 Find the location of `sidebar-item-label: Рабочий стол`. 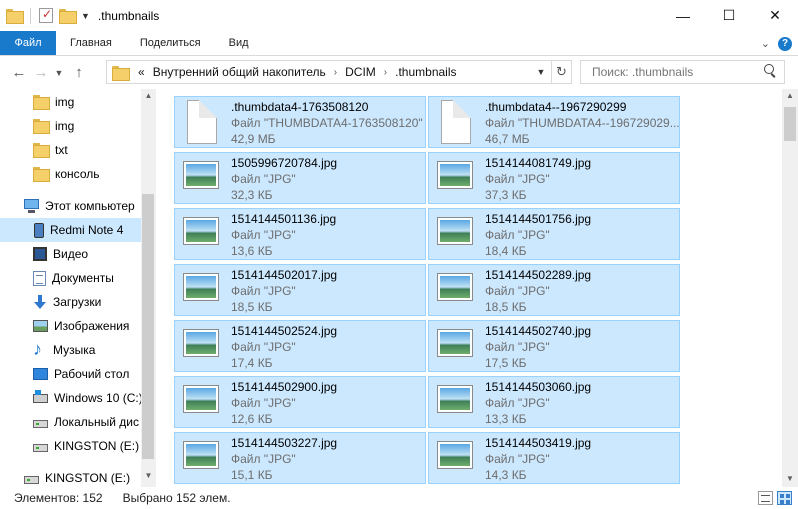

sidebar-item-label: Рабочий стол is located at coordinates (92, 374).